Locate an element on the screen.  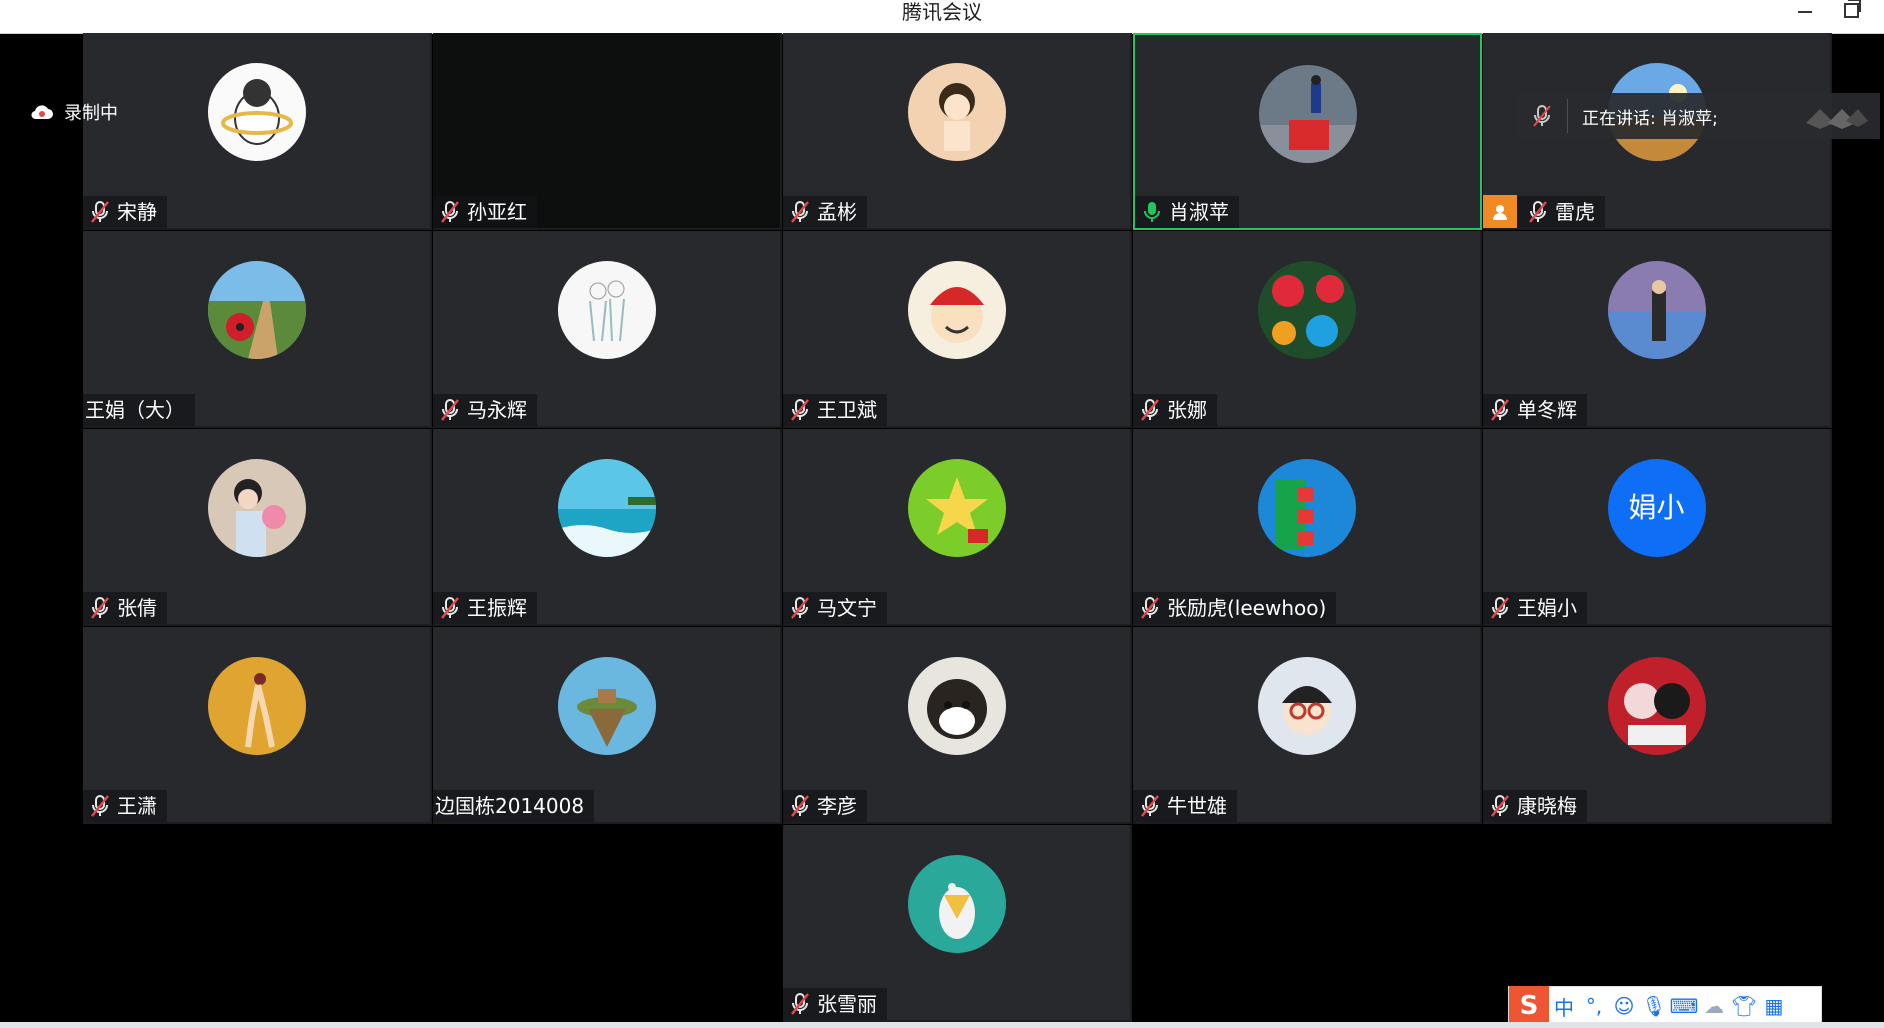
participant-name: 王振辉 is located at coordinates (497, 608).